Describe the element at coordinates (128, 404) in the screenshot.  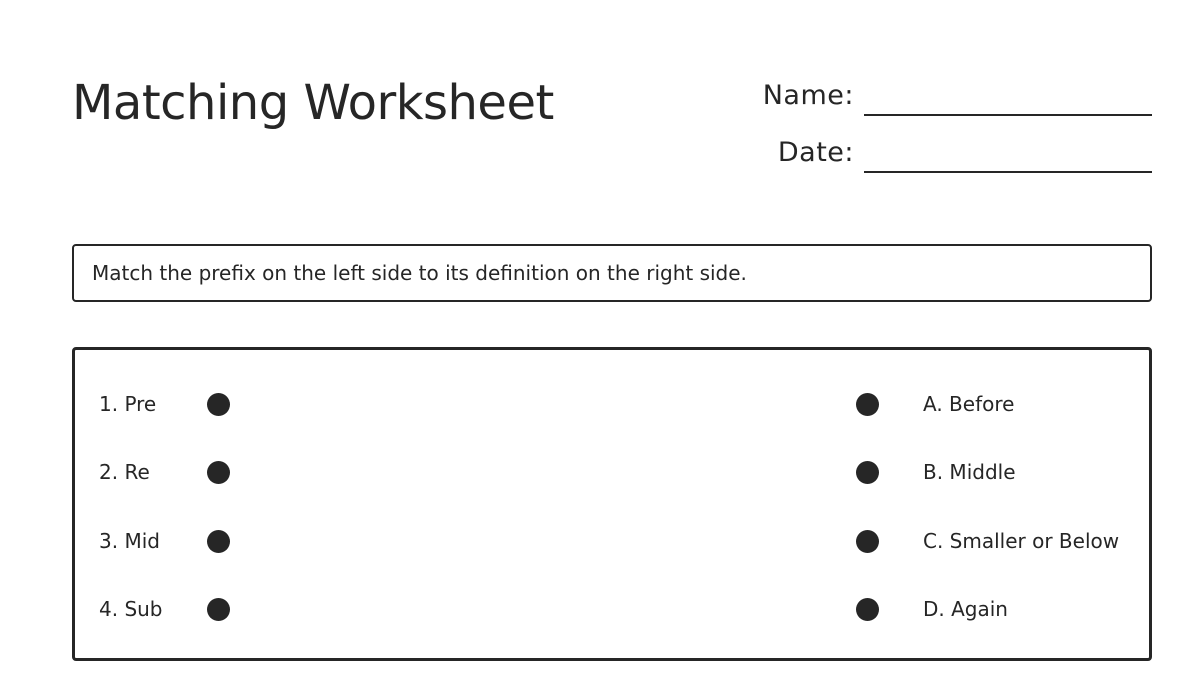
I see `prefix-item: 1. Pre` at that location.